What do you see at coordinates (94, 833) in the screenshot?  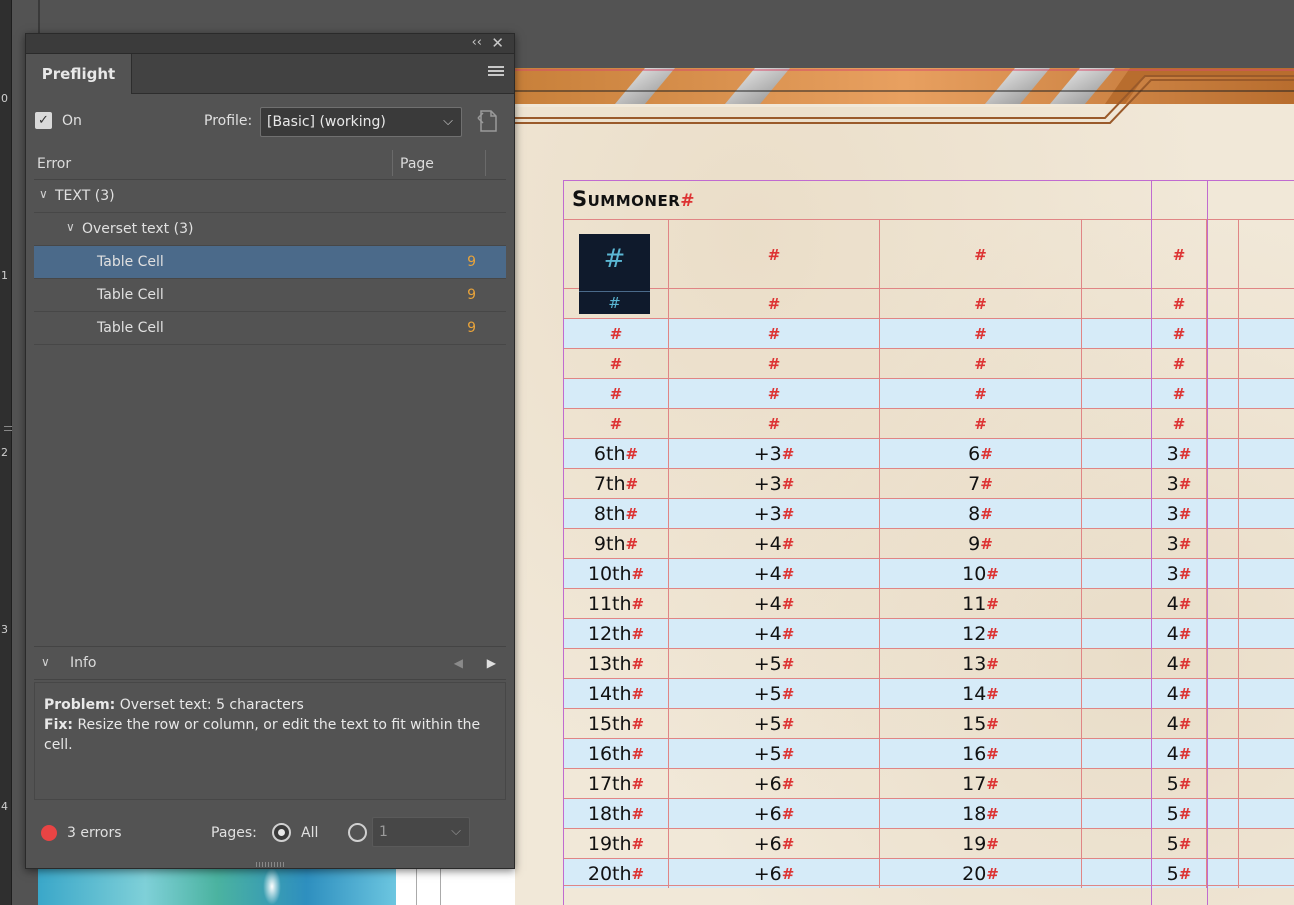 I see `error-count: 3 errors` at bounding box center [94, 833].